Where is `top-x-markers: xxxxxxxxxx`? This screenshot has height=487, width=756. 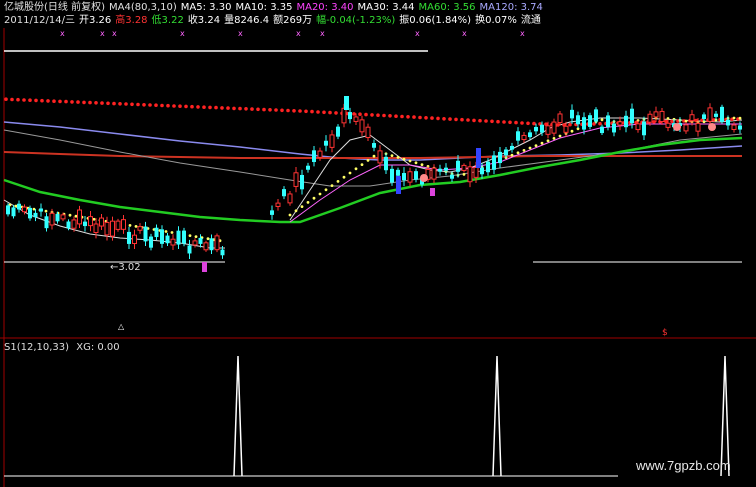
top-x-markers: xxxxxxxxxx is located at coordinates (292, 33).